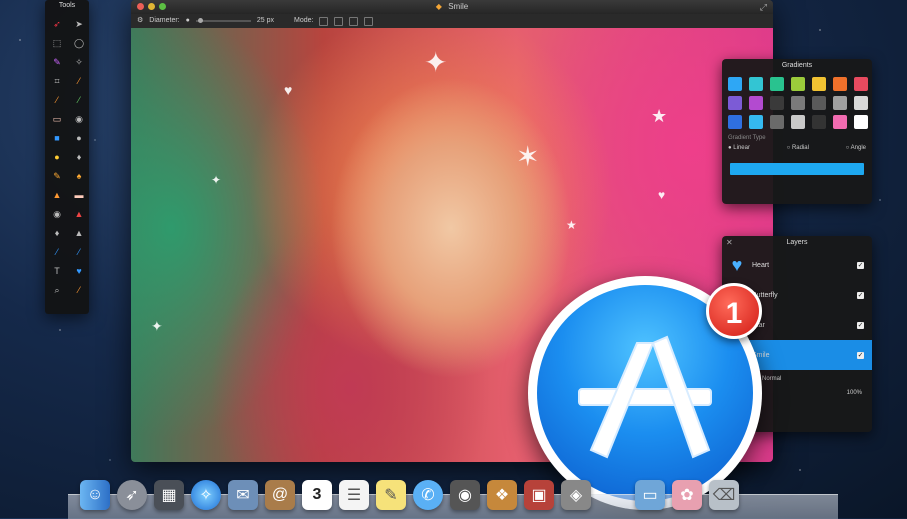 This screenshot has width=907, height=519. What do you see at coordinates (502, 495) in the screenshot?
I see `photo-booth-icon: ❖` at bounding box center [502, 495].